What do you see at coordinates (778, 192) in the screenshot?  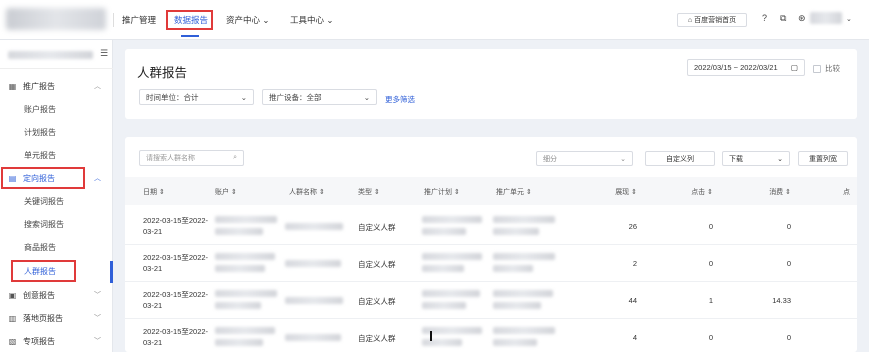 I see `col-cost: 消费 ⇕` at bounding box center [778, 192].